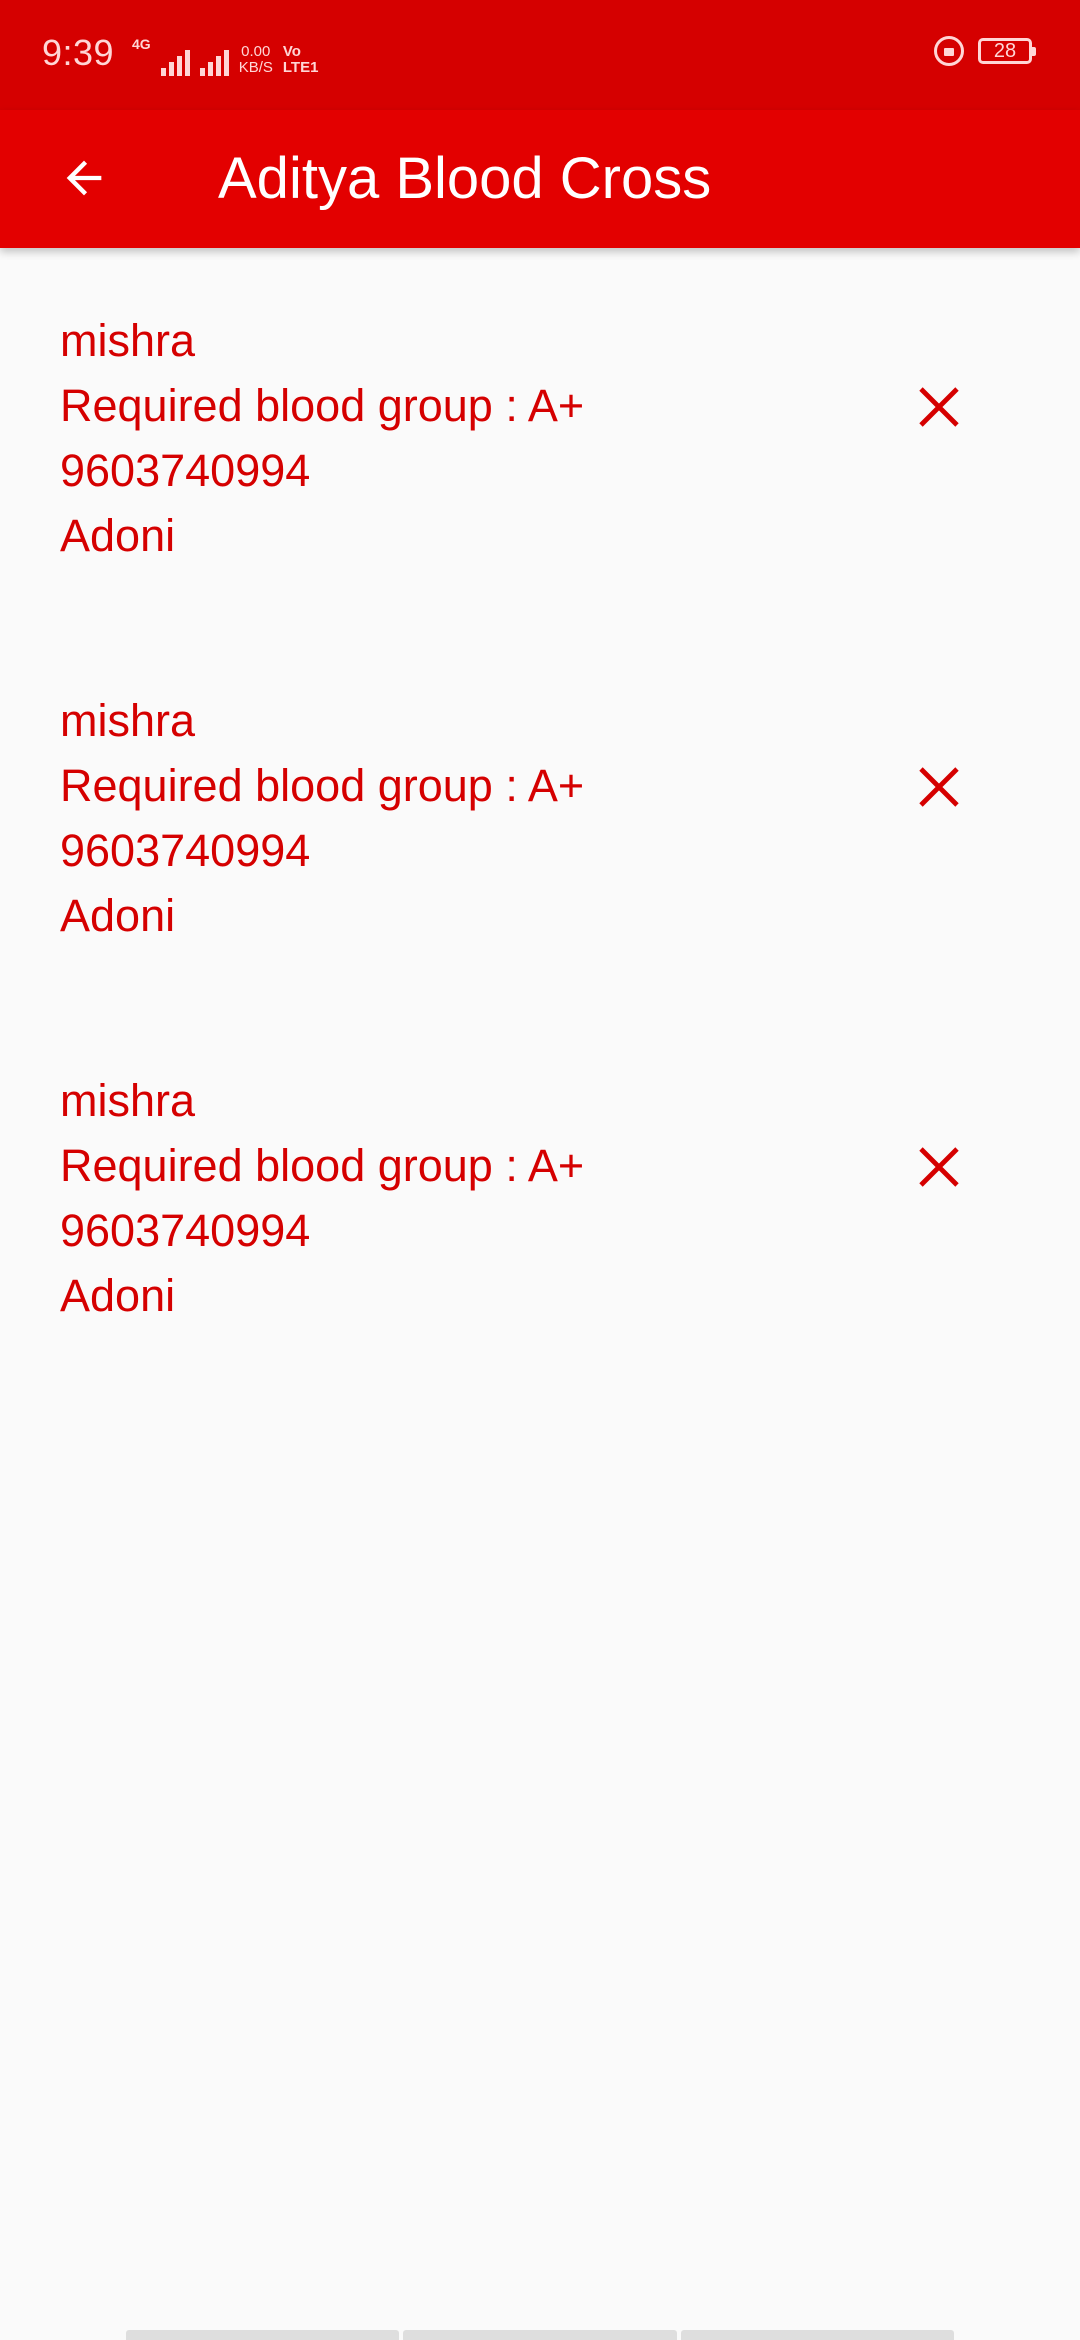 This screenshot has height=2340, width=1080. What do you see at coordinates (214, 62) in the screenshot?
I see `signal-sim2-icon` at bounding box center [214, 62].